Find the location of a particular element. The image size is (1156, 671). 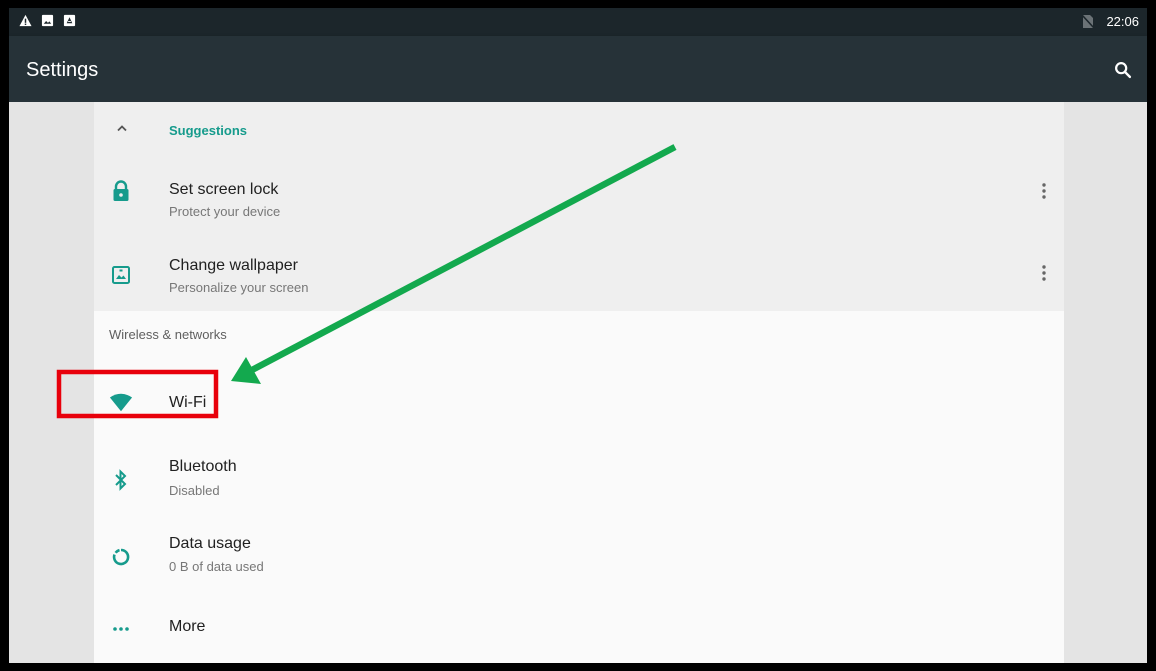

lock-icon is located at coordinates (121, 191).